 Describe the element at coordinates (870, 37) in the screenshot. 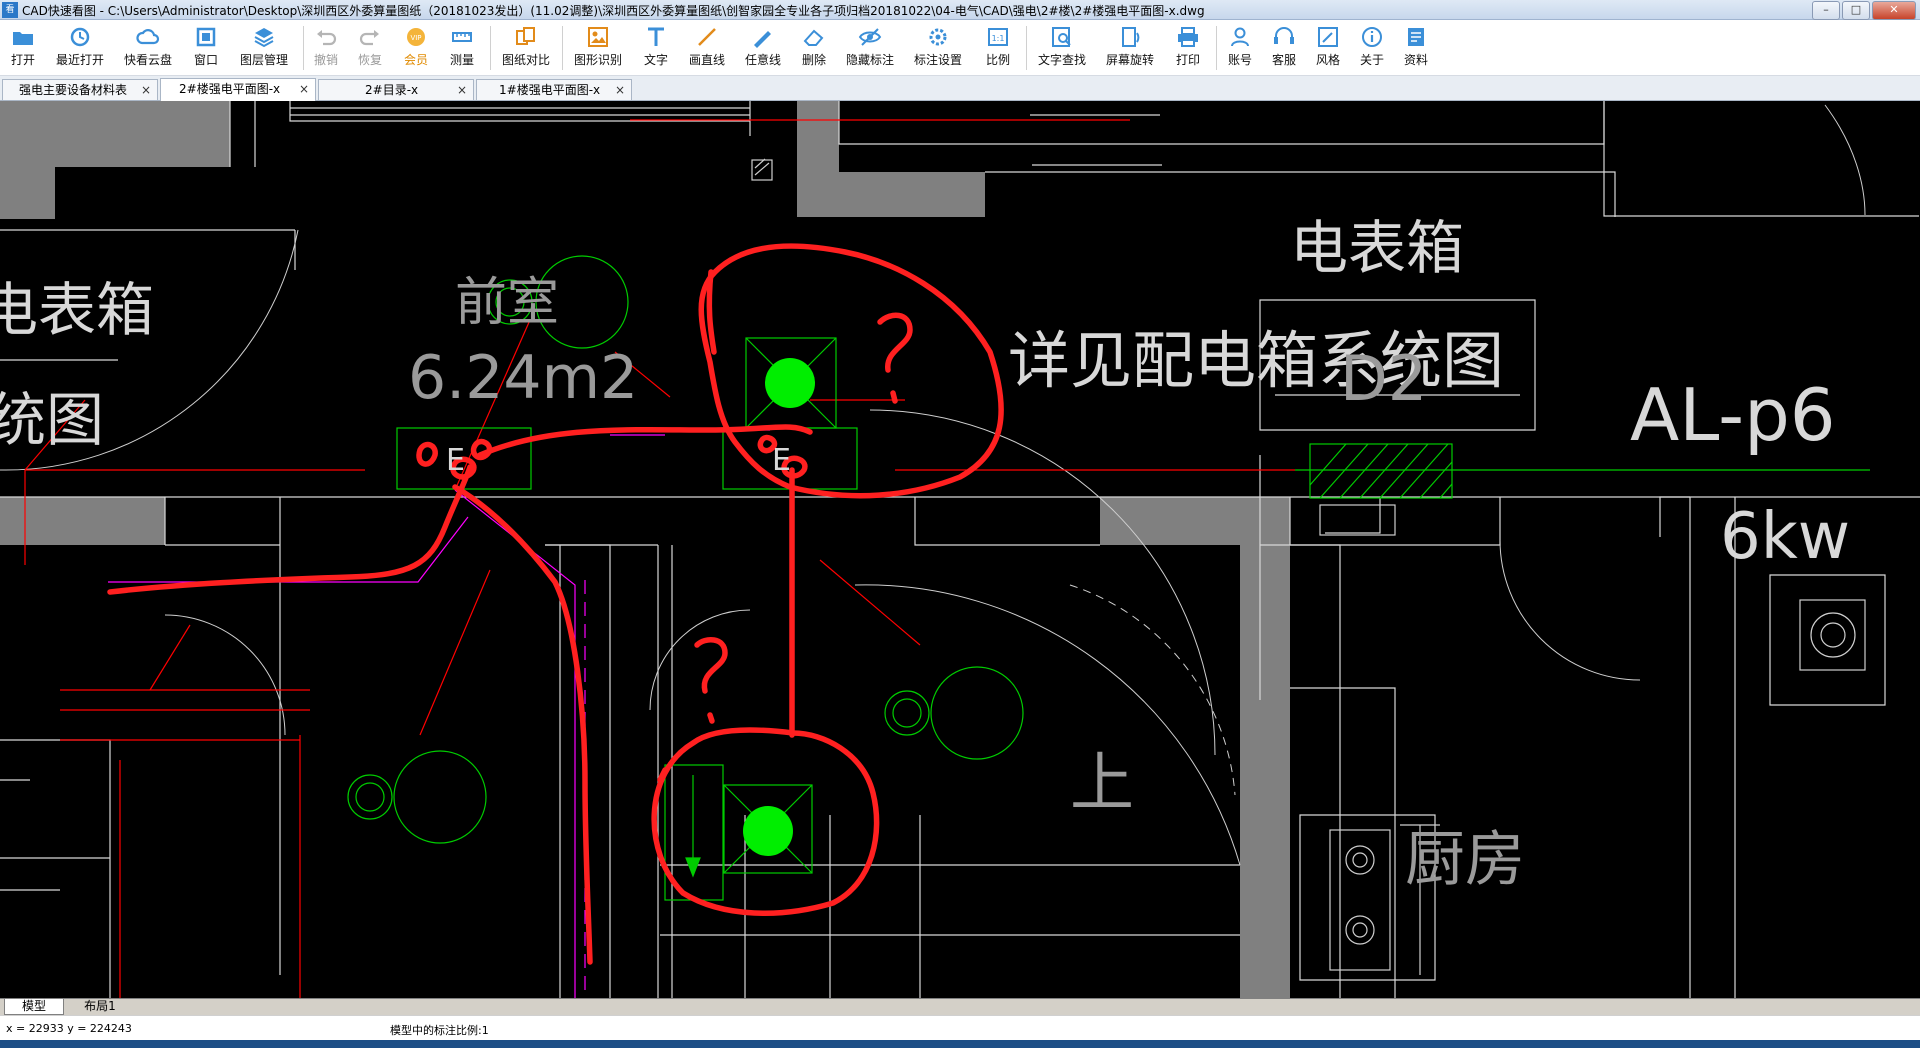

I see `hide-annotation-icon` at that location.